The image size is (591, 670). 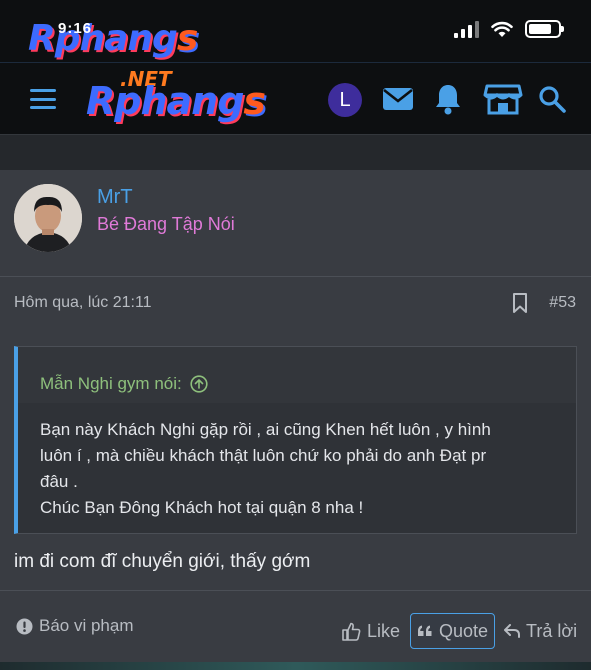 I want to click on quote-author-link: Mẫn Nghi gym nói:, so click(x=297, y=375).